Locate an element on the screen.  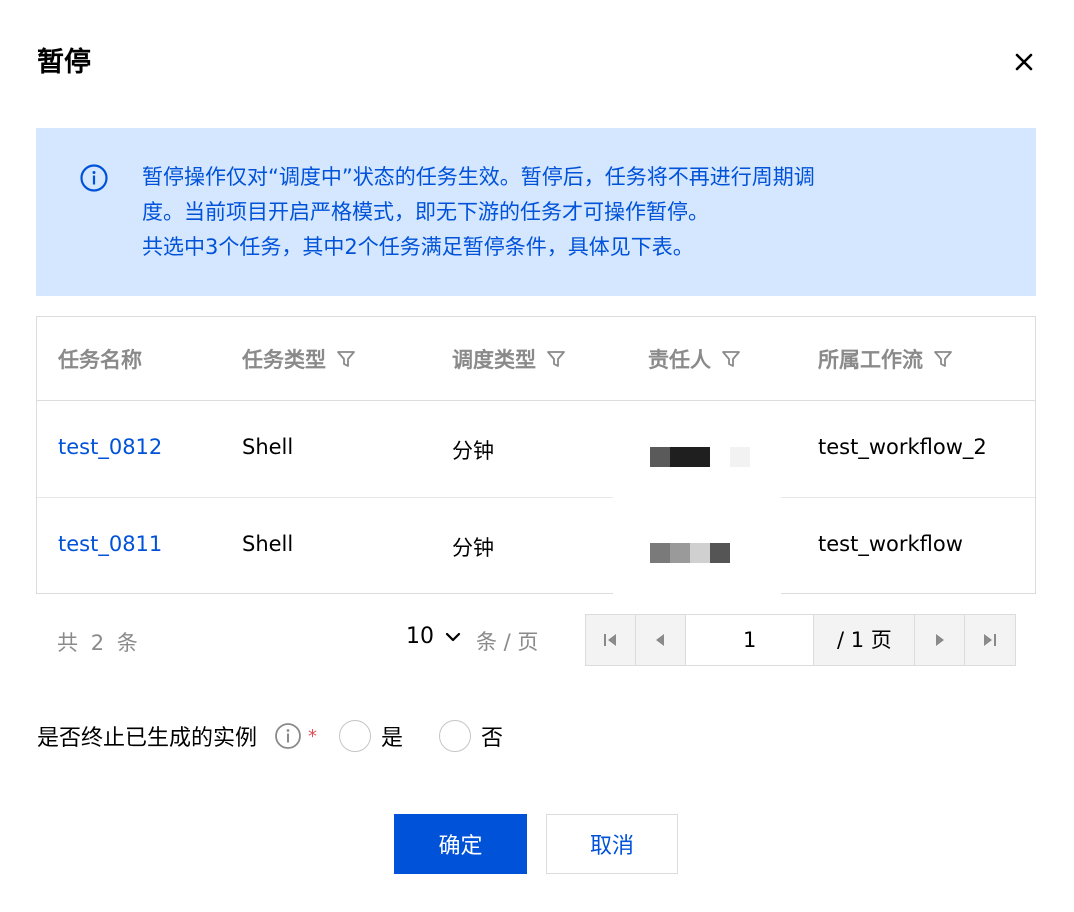
task-name-link: test_0812 is located at coordinates (110, 447).